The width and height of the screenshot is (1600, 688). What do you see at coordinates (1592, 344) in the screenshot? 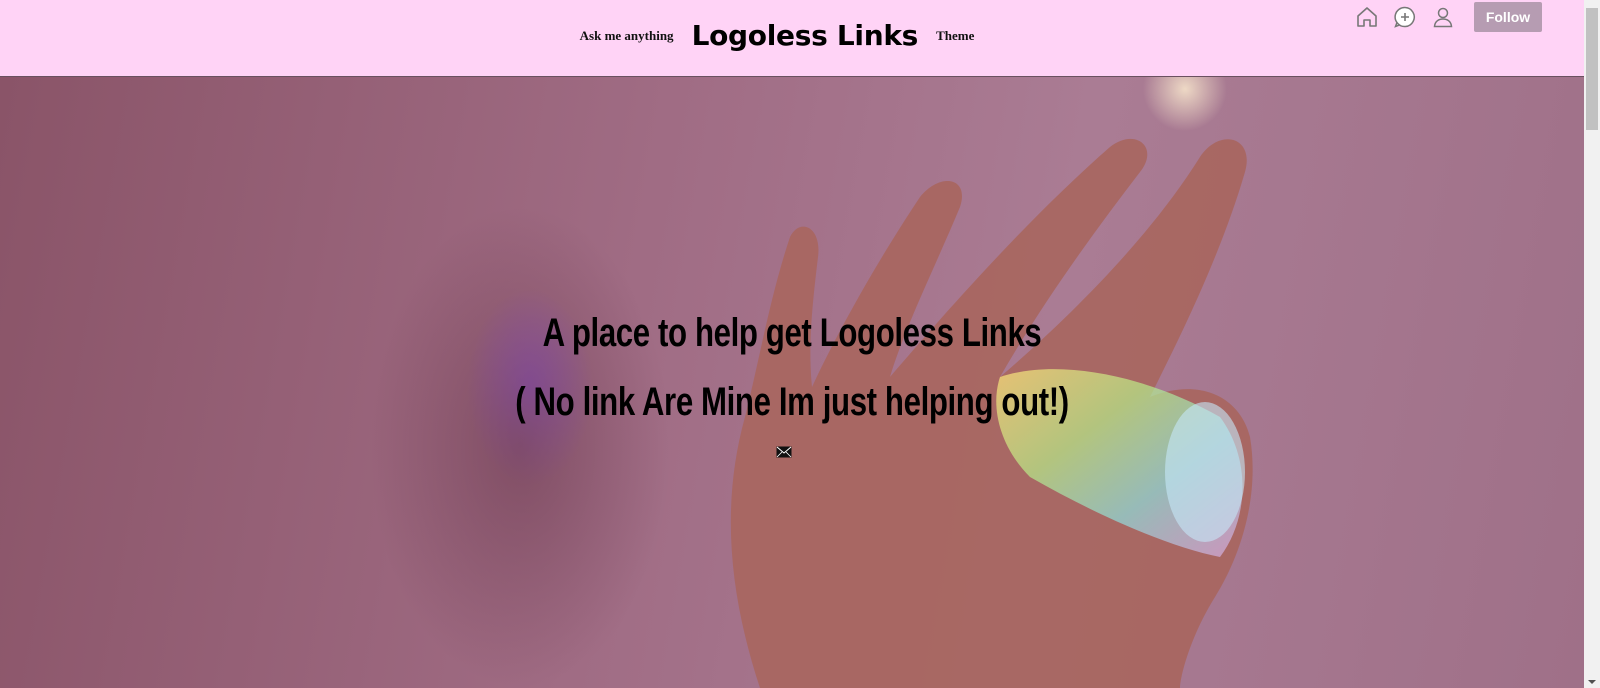
I see `scrollbar` at bounding box center [1592, 344].